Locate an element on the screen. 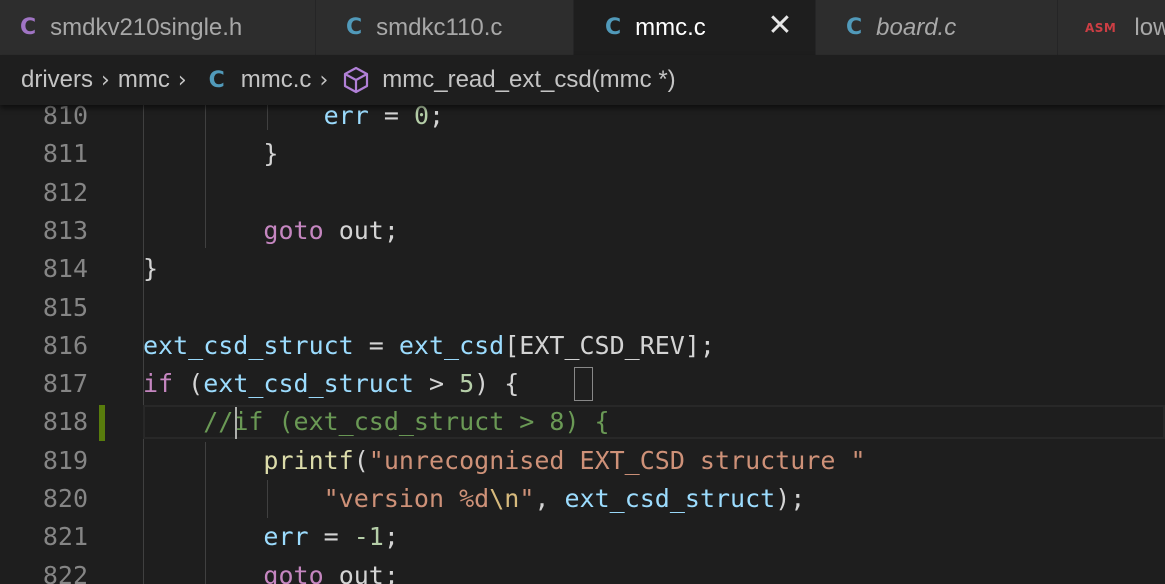 The image size is (1165, 584). cube-icon is located at coordinates (356, 80).